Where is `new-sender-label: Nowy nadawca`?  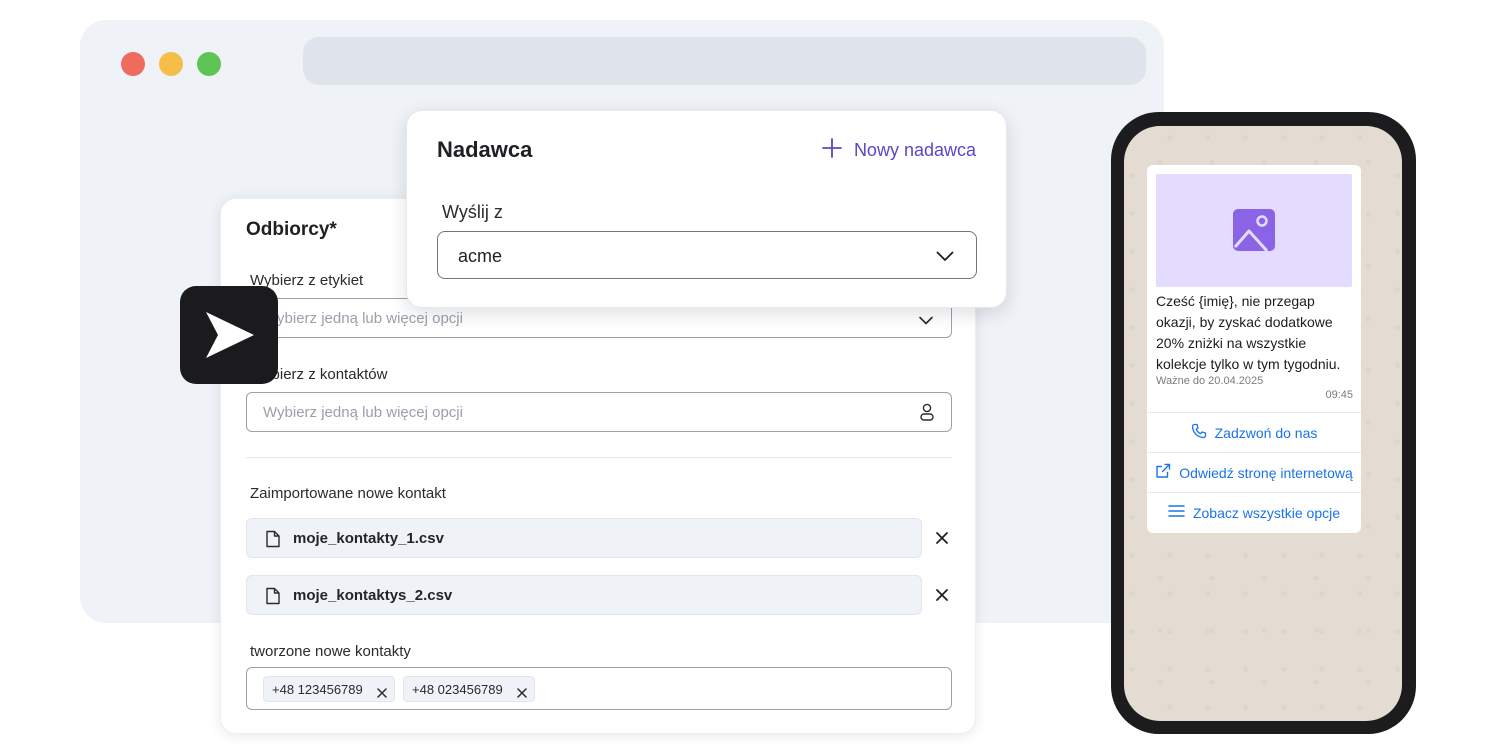
new-sender-label: Nowy nadawca is located at coordinates (914, 149).